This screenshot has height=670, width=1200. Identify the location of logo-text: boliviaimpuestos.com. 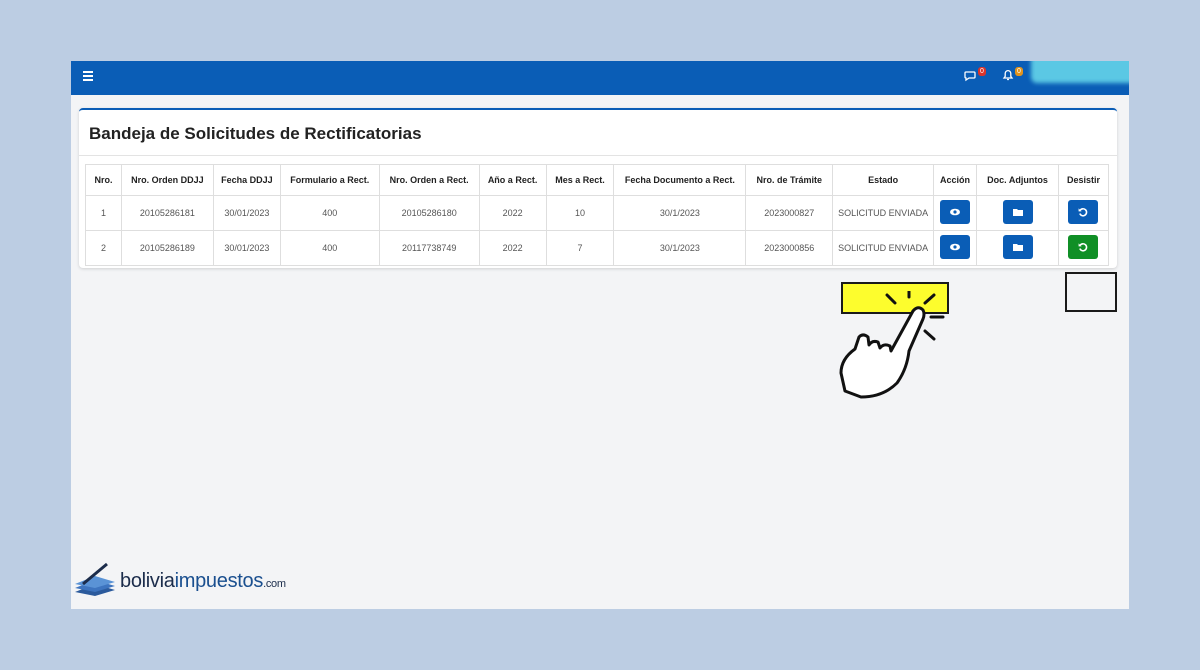
(203, 581).